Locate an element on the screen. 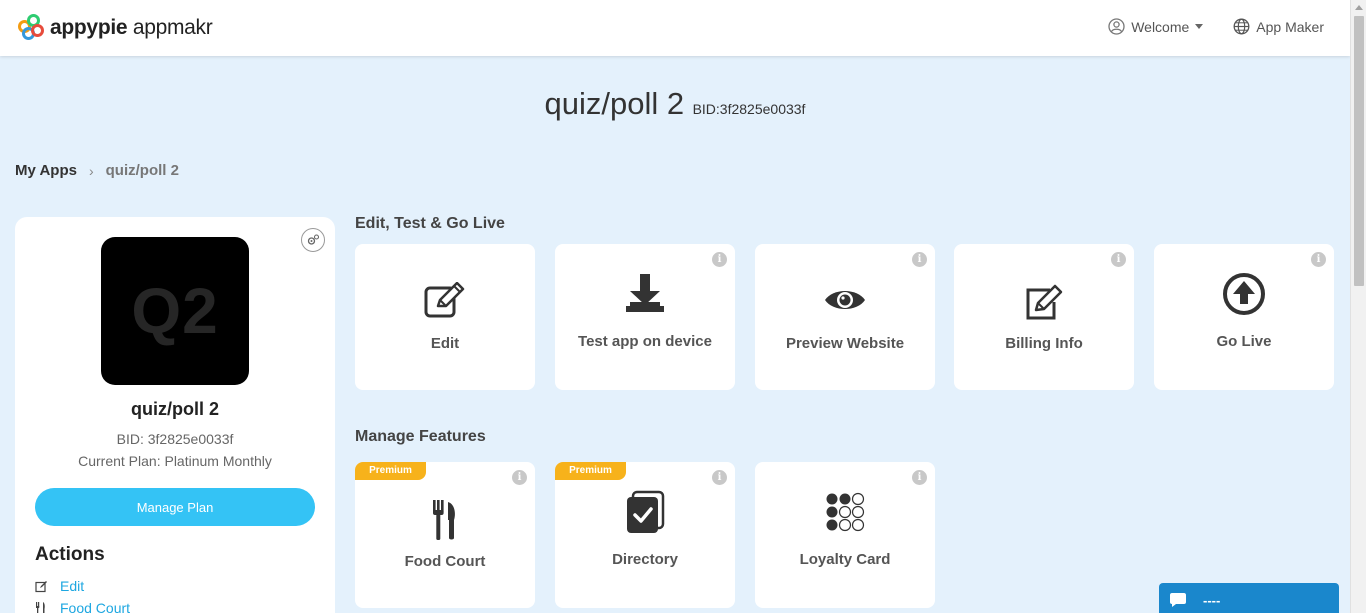  page-scrollbar is located at coordinates (1358, 306).